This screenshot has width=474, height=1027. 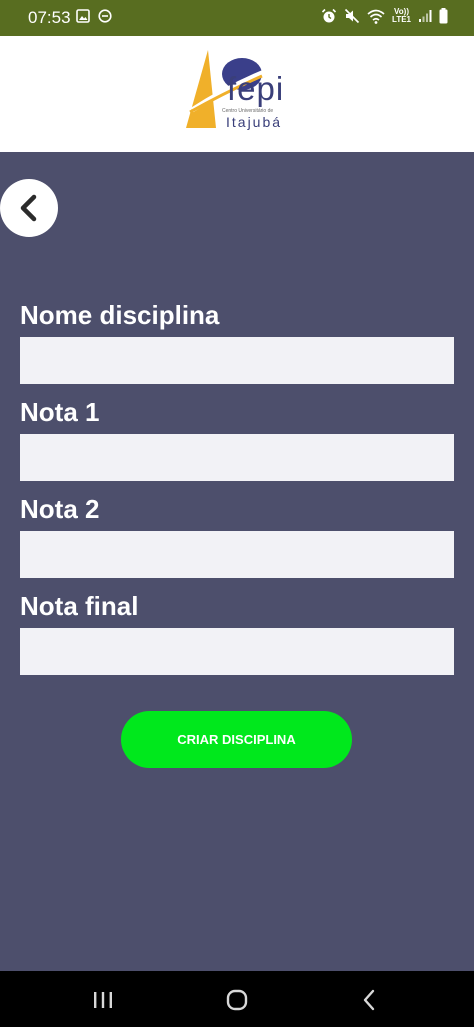 I want to click on status-right-icons: Vo)) LTE1, so click(x=384, y=16).